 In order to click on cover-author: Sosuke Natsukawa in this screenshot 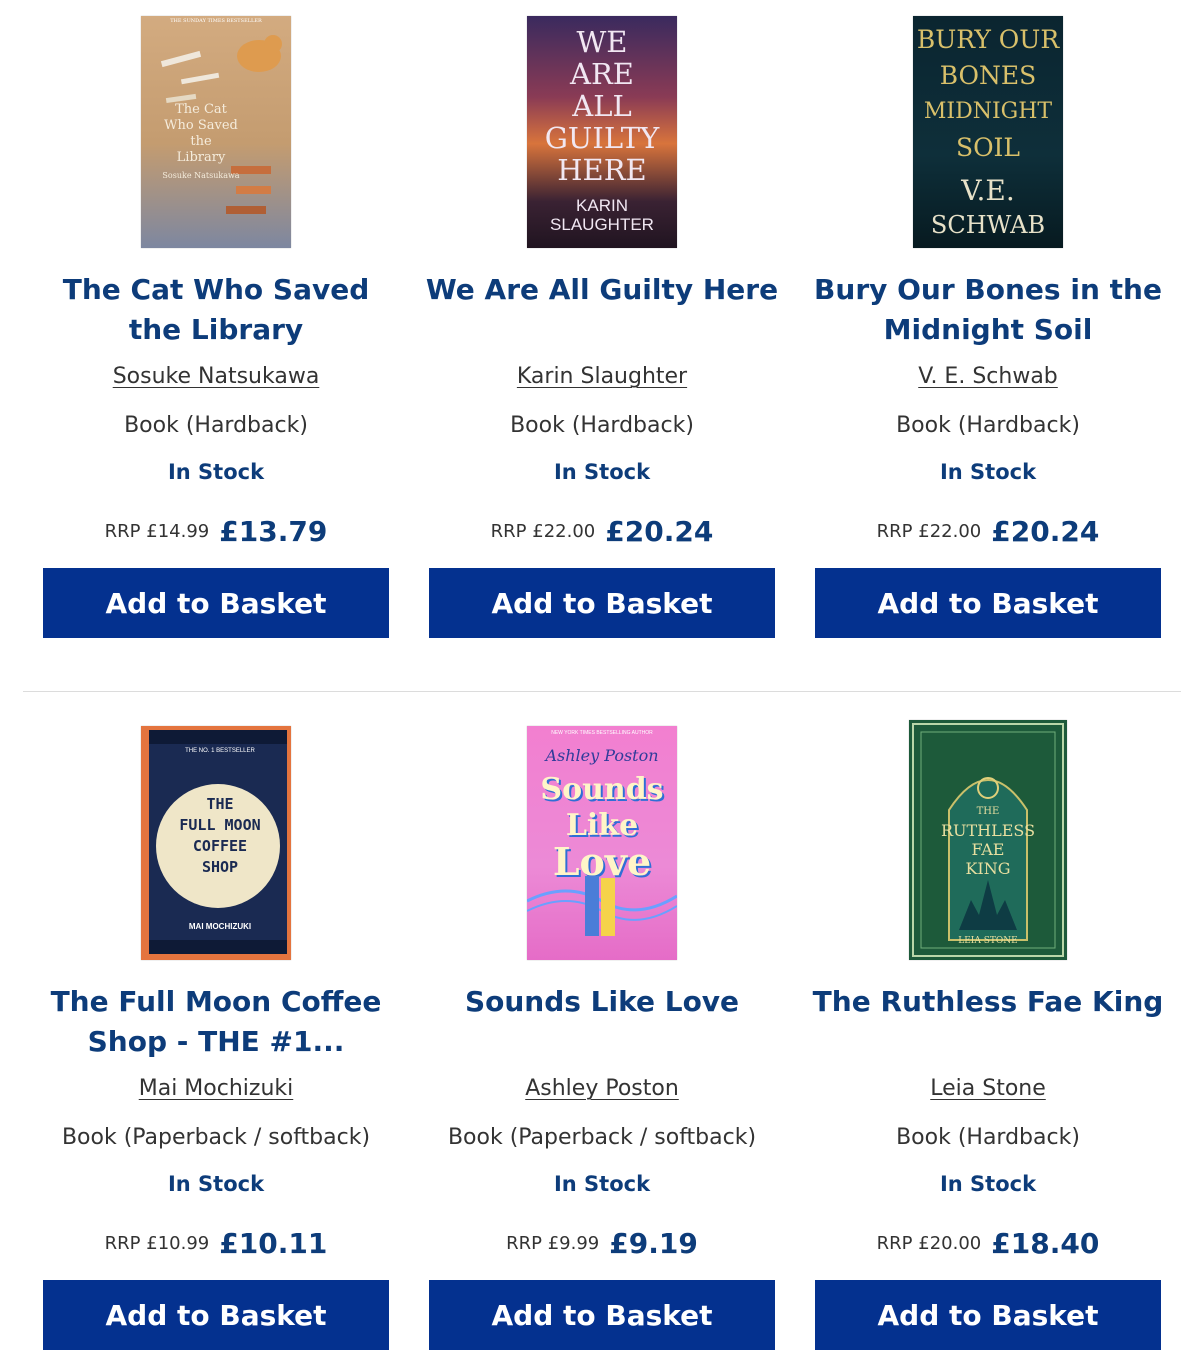, I will do `click(201, 175)`.